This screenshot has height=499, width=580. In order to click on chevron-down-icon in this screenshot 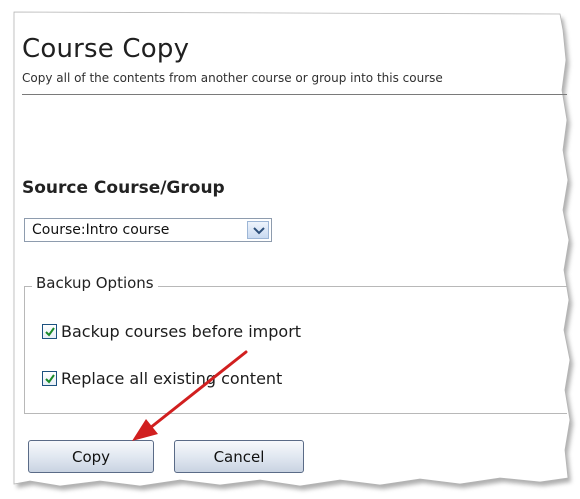, I will do `click(258, 230)`.